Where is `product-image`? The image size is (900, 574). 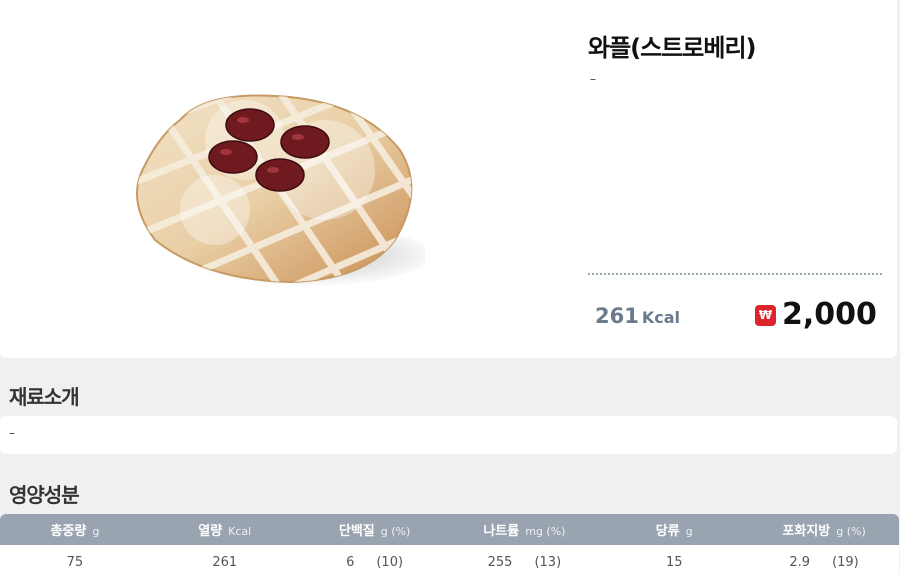
product-image is located at coordinates (280, 190).